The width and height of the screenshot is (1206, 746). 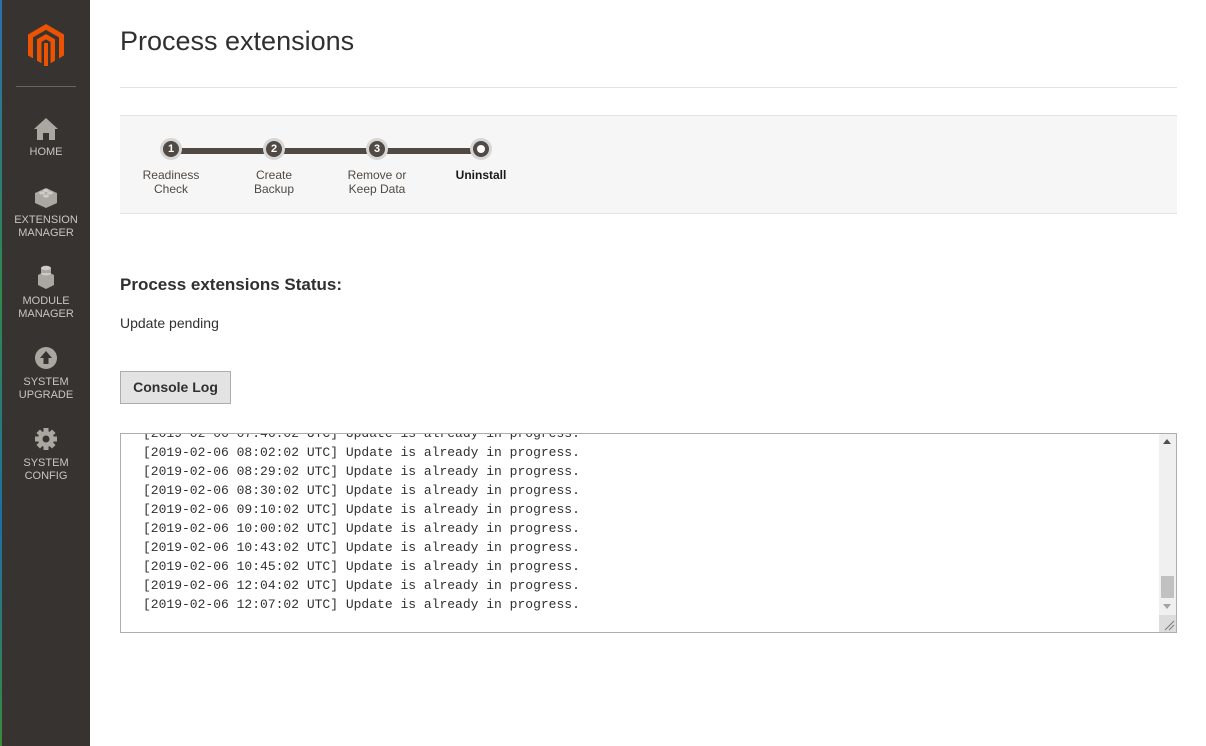 I want to click on step-number: 1, so click(x=171, y=149).